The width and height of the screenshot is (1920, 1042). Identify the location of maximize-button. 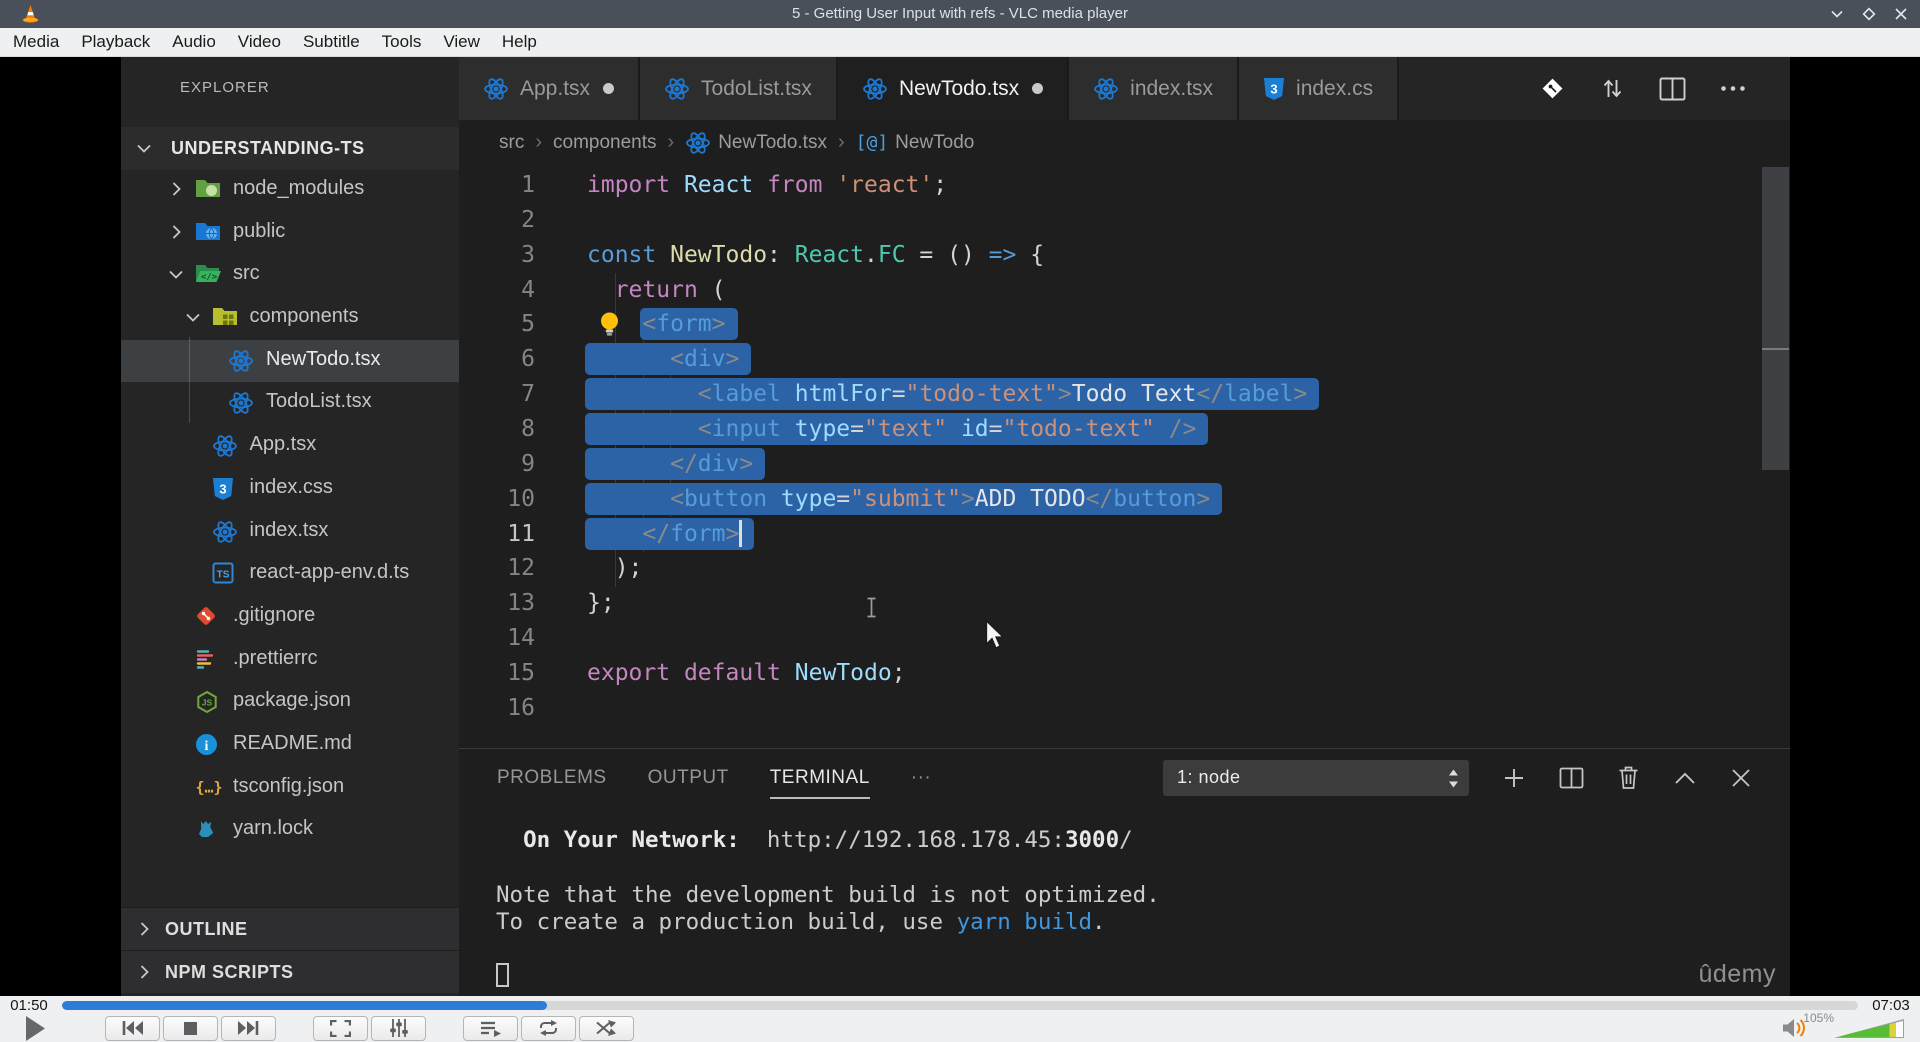
(1869, 14).